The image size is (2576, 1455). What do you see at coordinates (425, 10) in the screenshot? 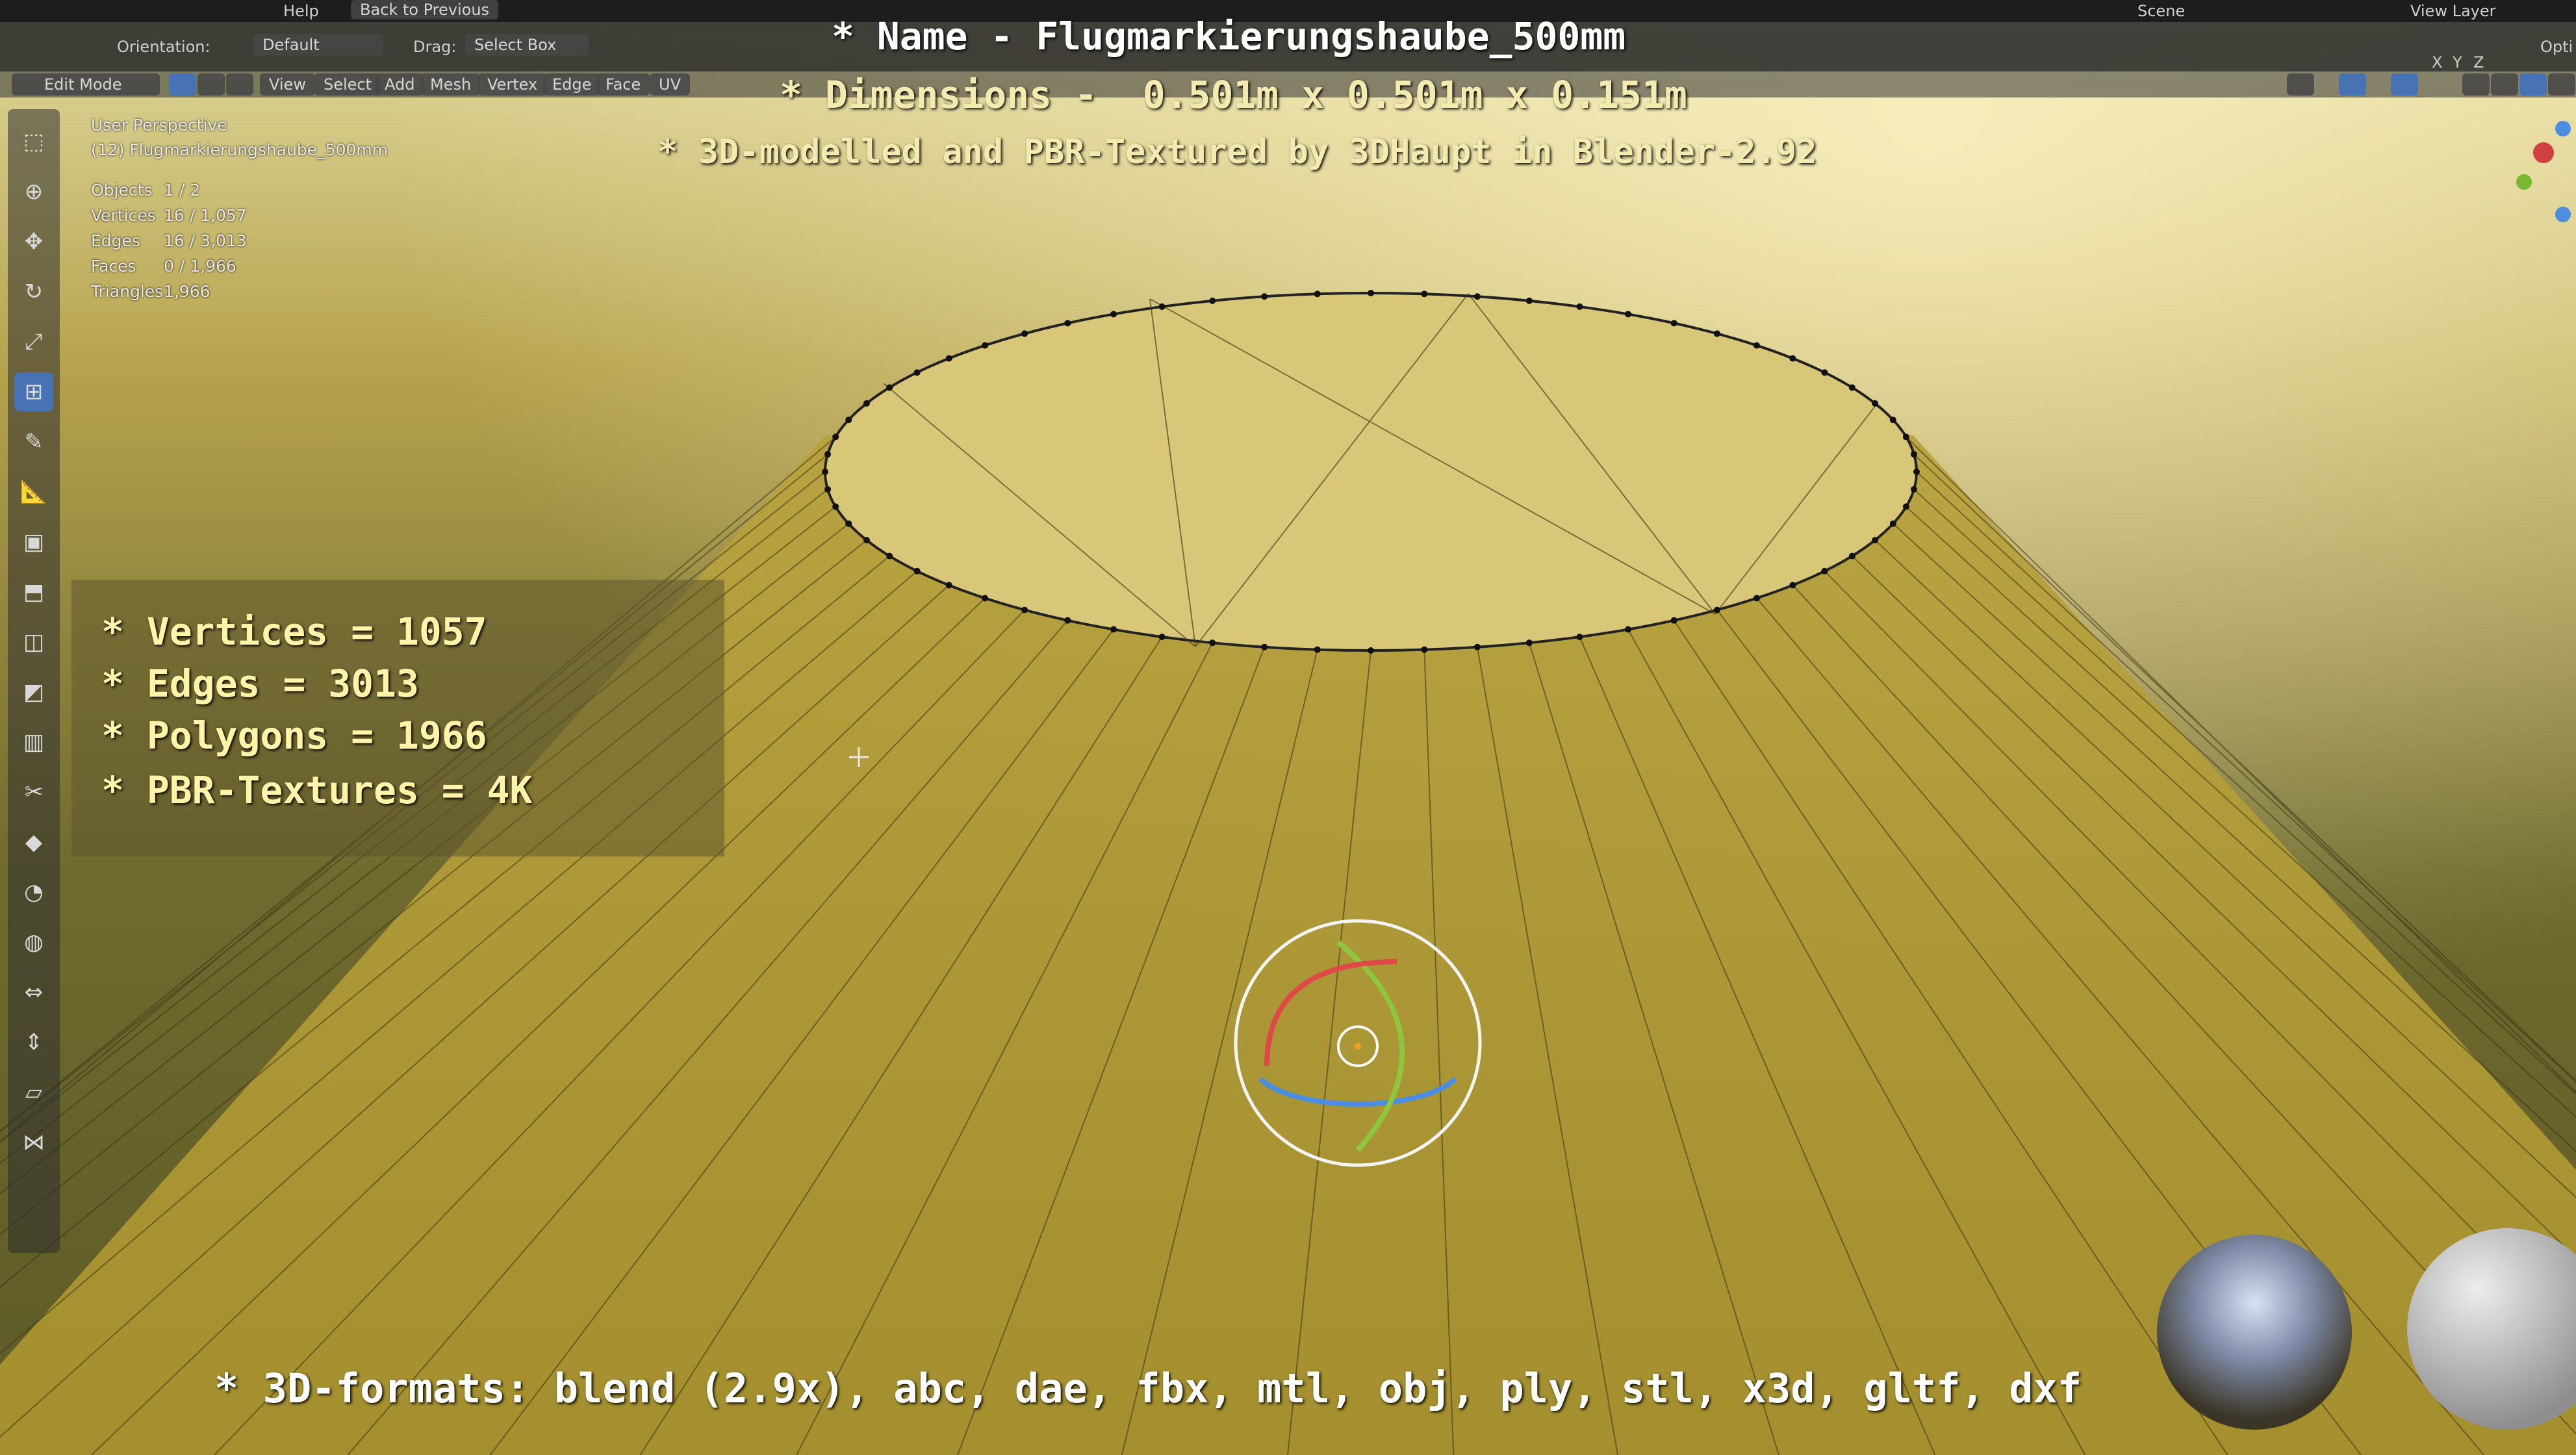
I see `back-to-previous-button: Back to Previous` at bounding box center [425, 10].